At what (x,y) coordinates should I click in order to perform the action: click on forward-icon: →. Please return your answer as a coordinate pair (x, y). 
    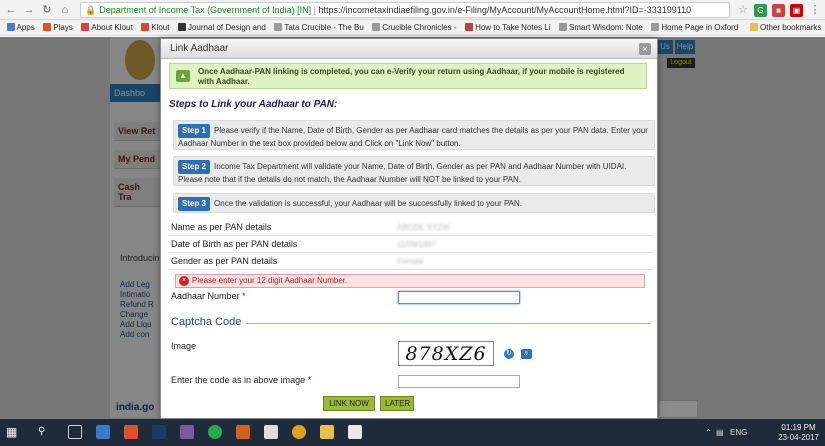
    Looking at the image, I should click on (29, 10).